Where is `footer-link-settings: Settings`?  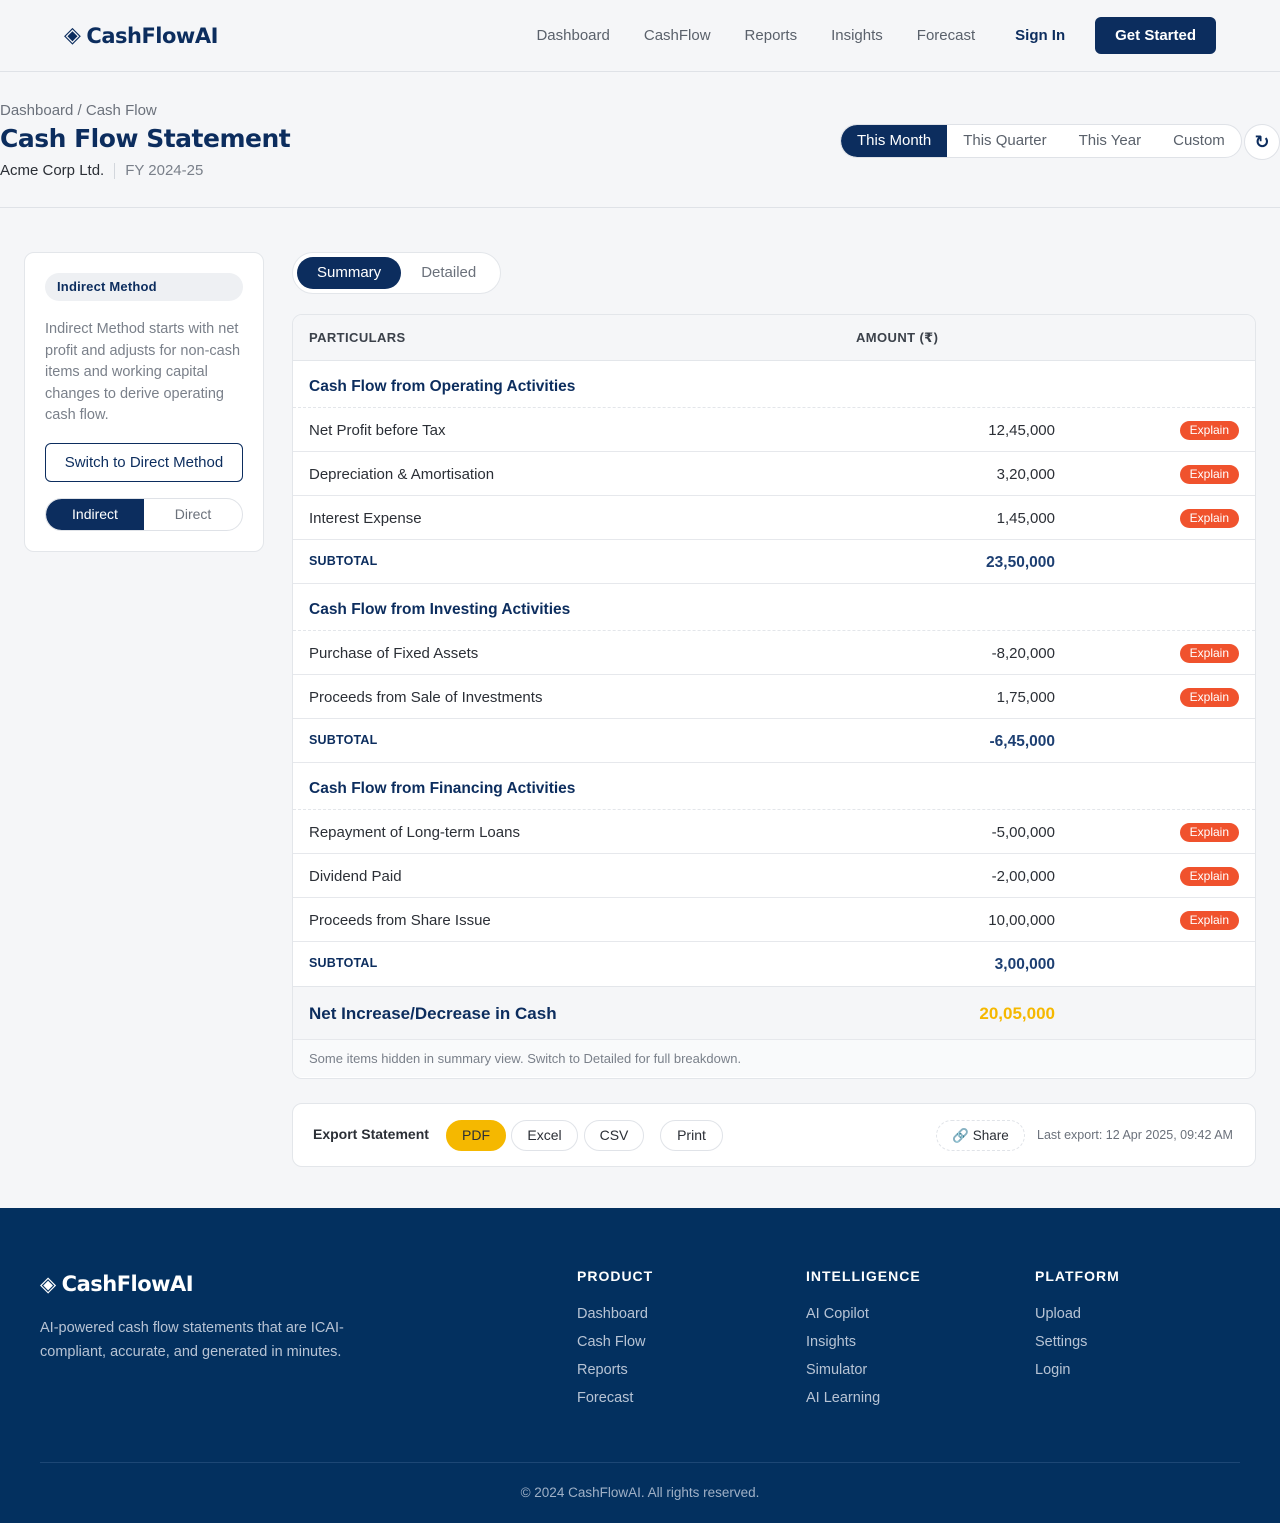
footer-link-settings: Settings is located at coordinates (1077, 1342).